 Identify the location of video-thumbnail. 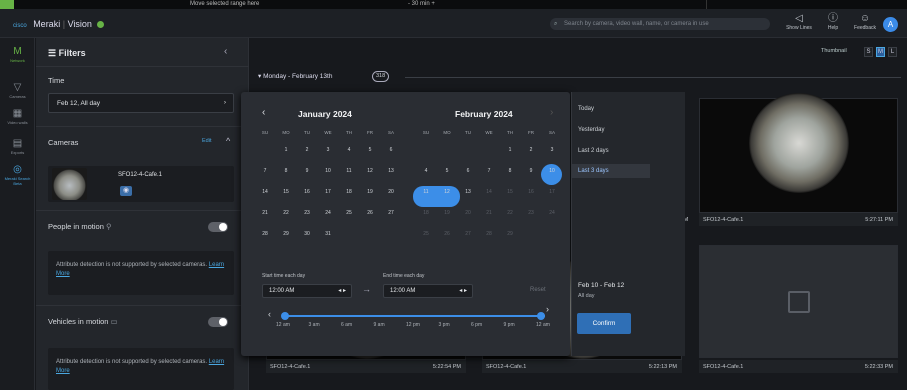
(798, 153).